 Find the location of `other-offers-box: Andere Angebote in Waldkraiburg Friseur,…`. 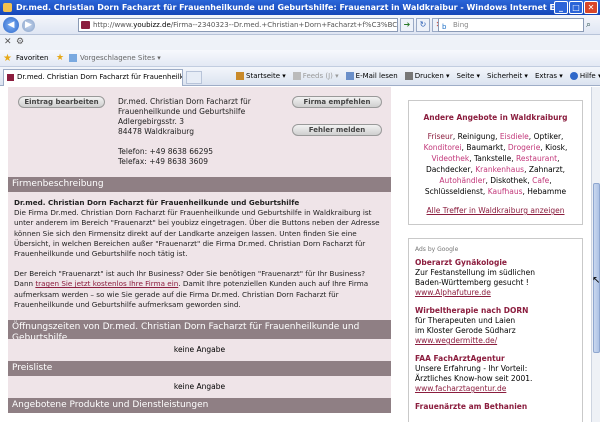

other-offers-box: Andere Angebote in Waldkraiburg Friseur,… is located at coordinates (495, 162).